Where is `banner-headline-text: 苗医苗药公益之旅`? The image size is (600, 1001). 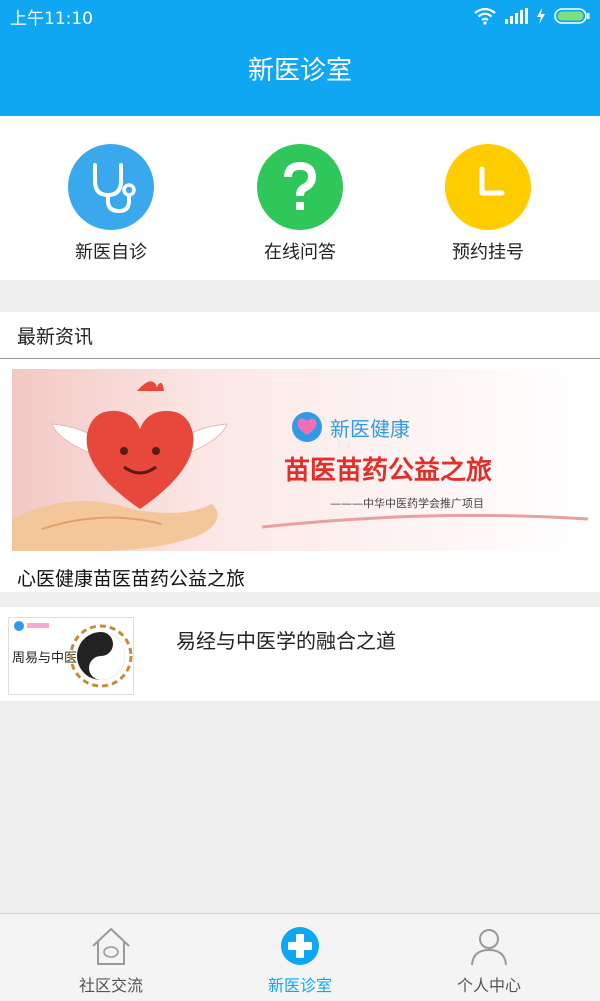
banner-headline-text: 苗医苗药公益之旅 is located at coordinates (388, 470).